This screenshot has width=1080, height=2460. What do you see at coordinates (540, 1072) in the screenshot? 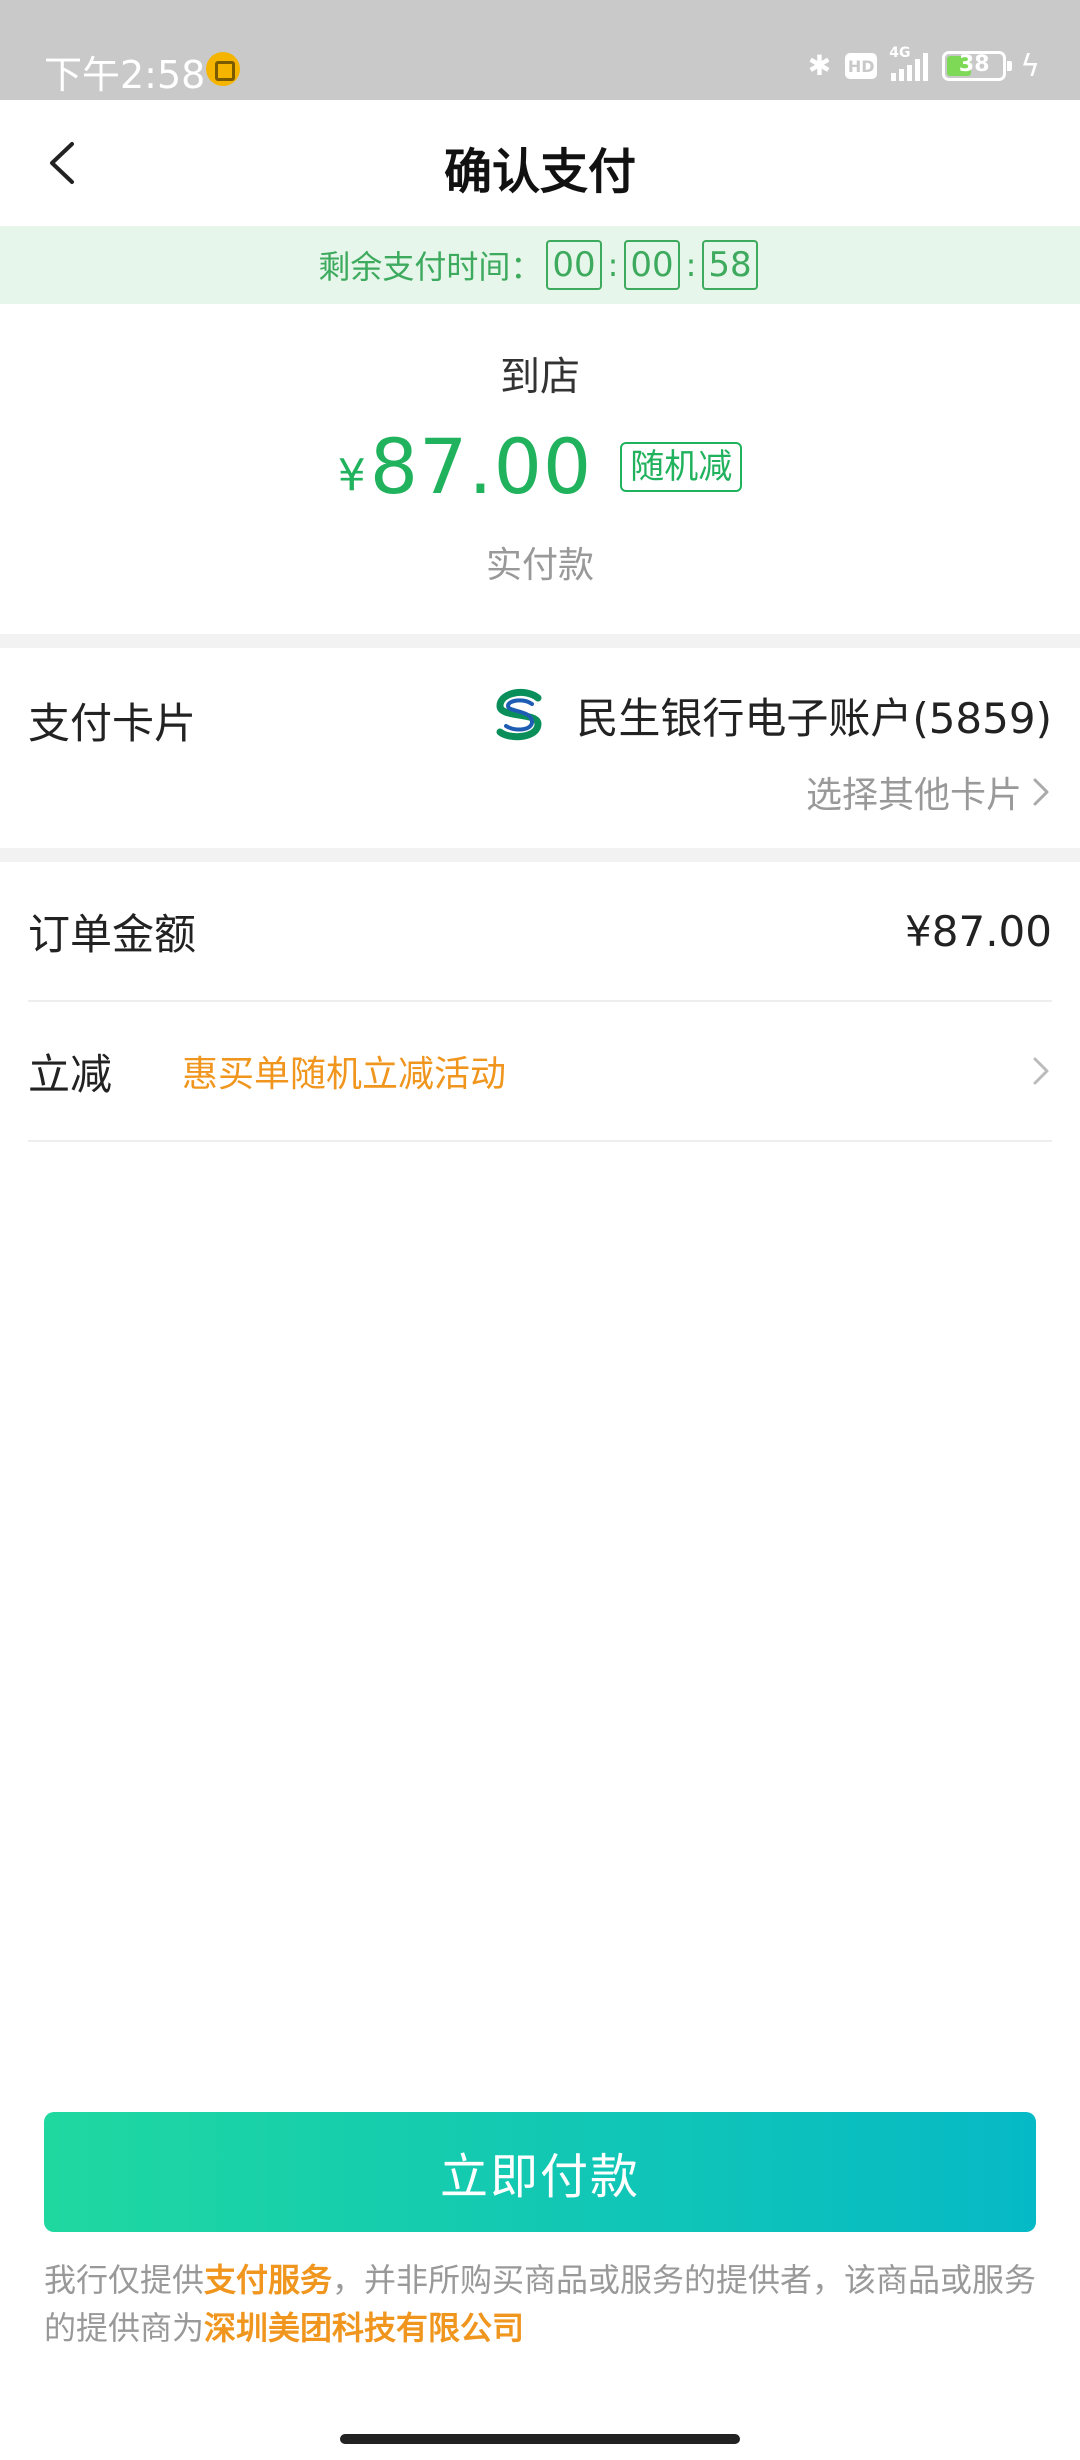
I see `discount-row: 立减 惠买单随机立减活动` at bounding box center [540, 1072].